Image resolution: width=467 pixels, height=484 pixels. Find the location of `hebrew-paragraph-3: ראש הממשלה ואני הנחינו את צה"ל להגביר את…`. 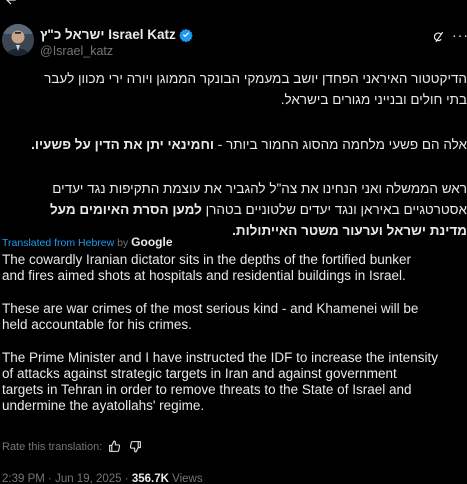

hebrew-paragraph-3: ראש הממשלה ואני הנחינו את צה"ל להגביר את… is located at coordinates (233, 209).